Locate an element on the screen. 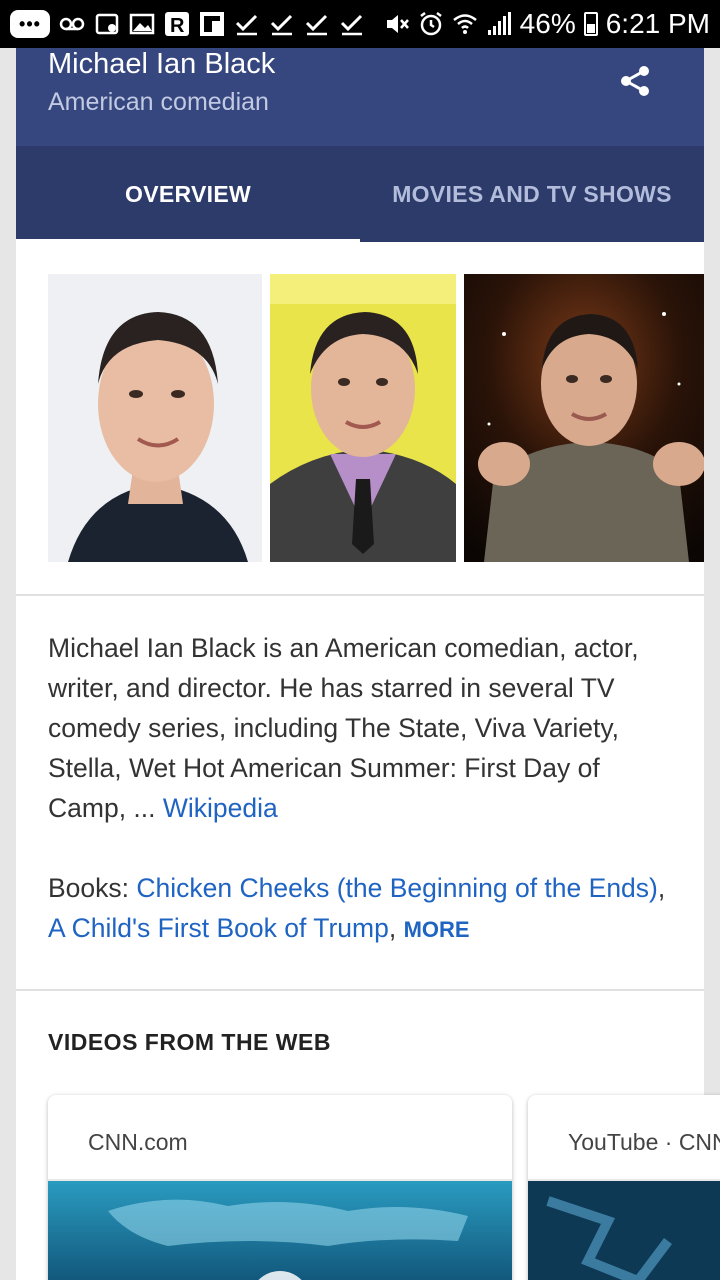 This screenshot has height=1280, width=720. cast-icon is located at coordinates (107, 24).